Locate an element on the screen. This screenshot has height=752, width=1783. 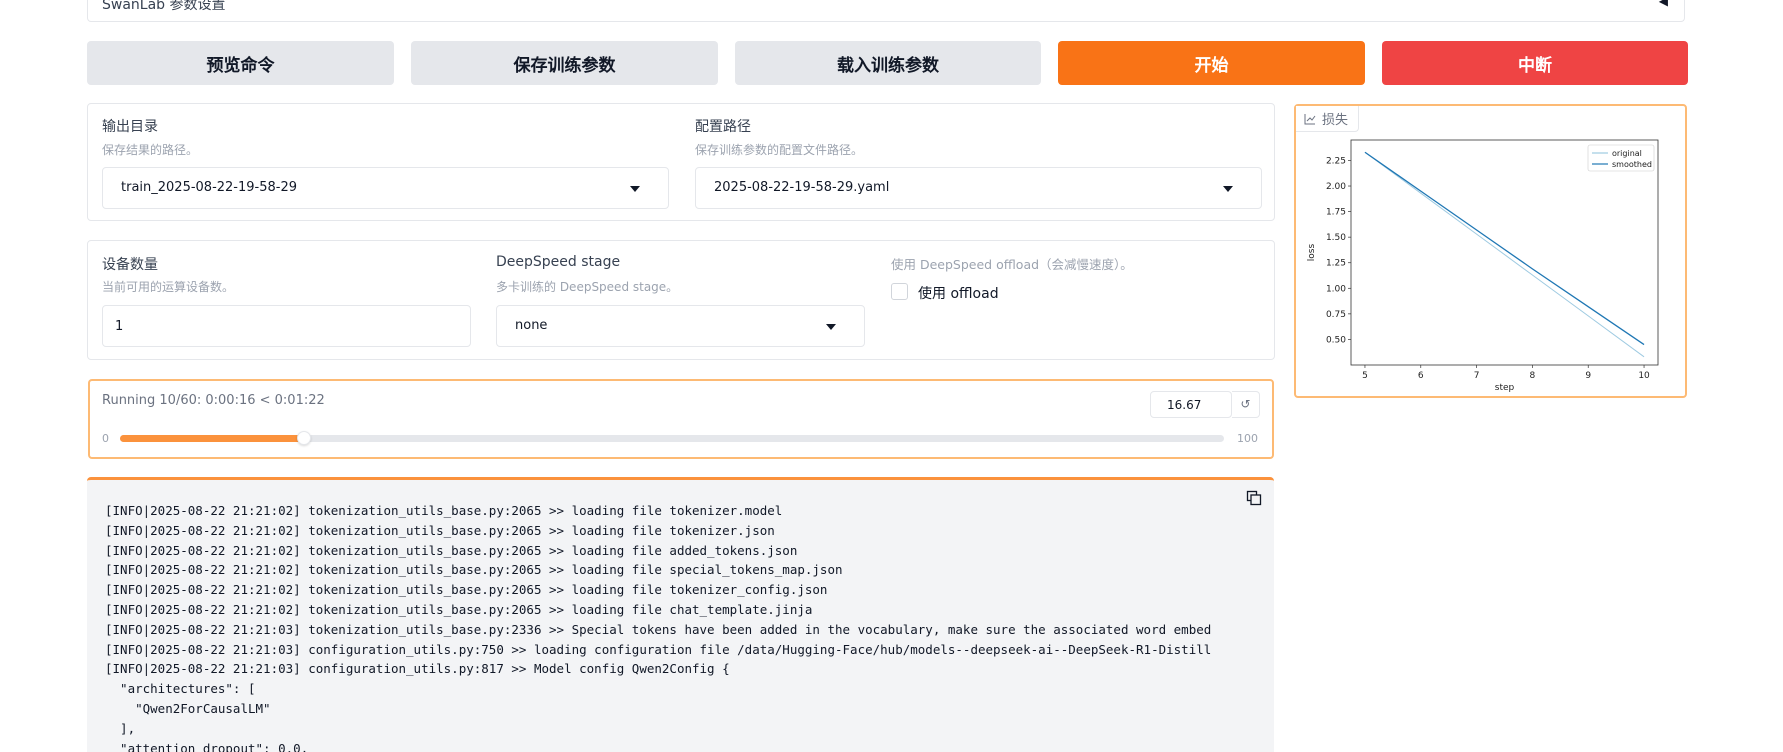
preview-command-button: 预览命令 is located at coordinates (240, 63).